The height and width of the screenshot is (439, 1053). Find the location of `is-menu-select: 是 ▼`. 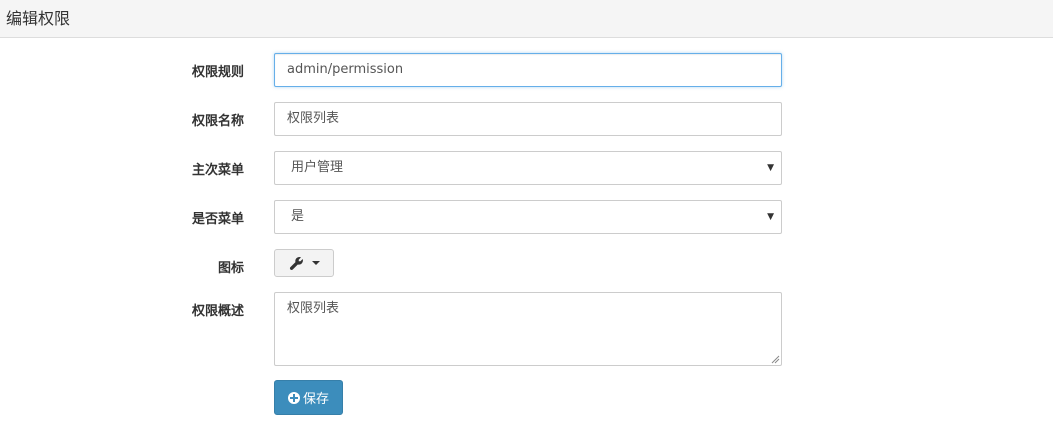

is-menu-select: 是 ▼ is located at coordinates (528, 217).